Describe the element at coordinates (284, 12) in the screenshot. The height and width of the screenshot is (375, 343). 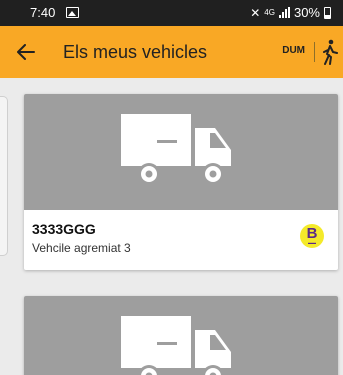
I see `signal-icon` at that location.